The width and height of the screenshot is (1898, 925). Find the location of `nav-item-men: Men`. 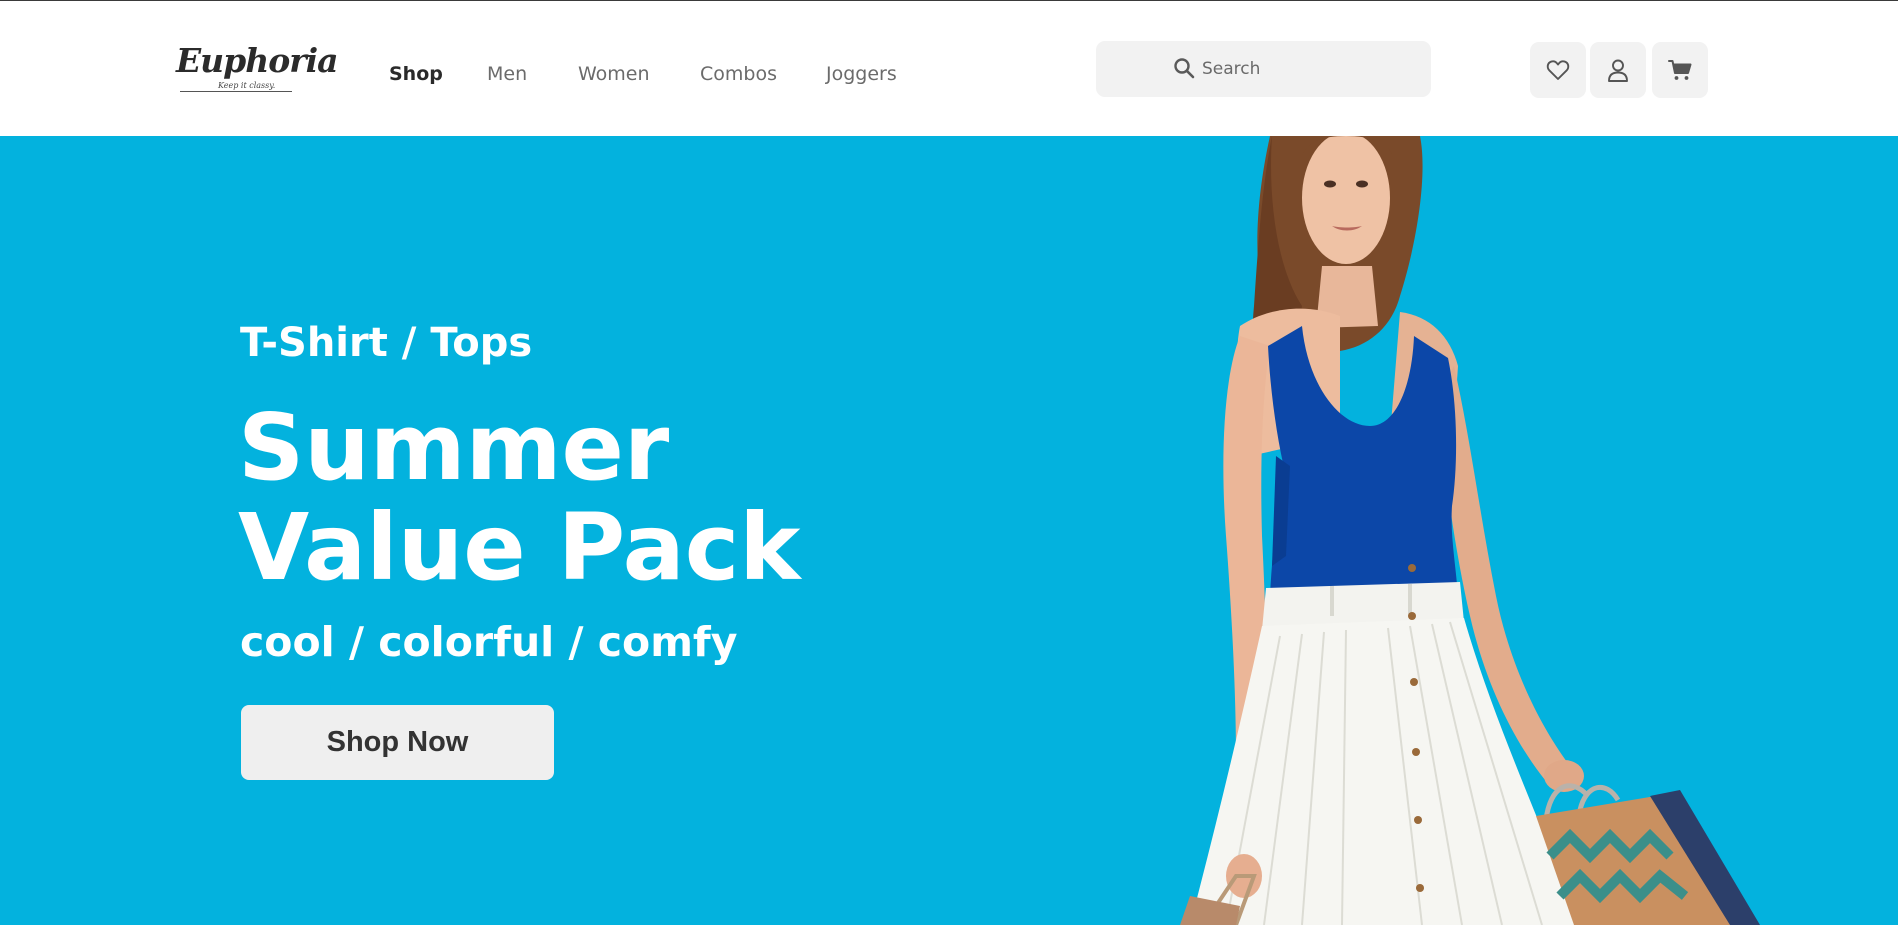

nav-item-men: Men is located at coordinates (507, 74).